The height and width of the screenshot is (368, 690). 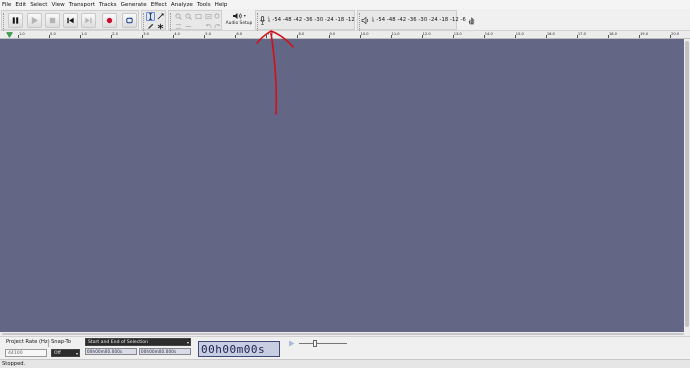 I want to click on zoom-in-icon, so click(x=178, y=16).